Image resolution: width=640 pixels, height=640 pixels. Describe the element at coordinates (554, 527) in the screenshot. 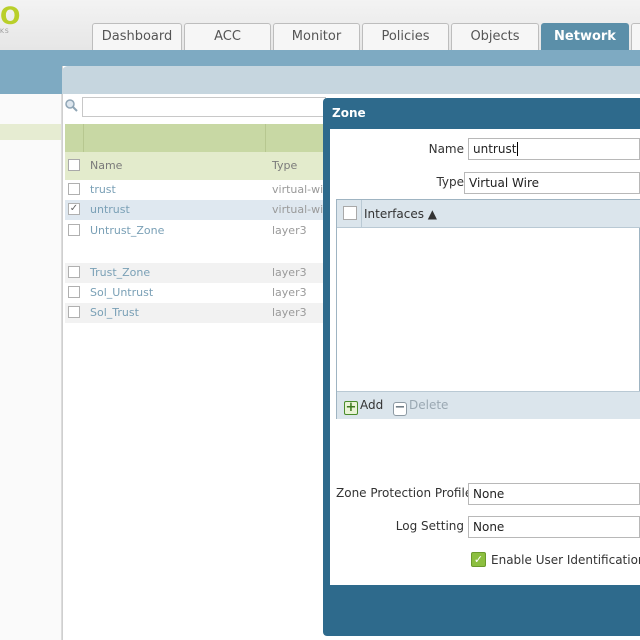

I see `log-setting-select: None` at that location.